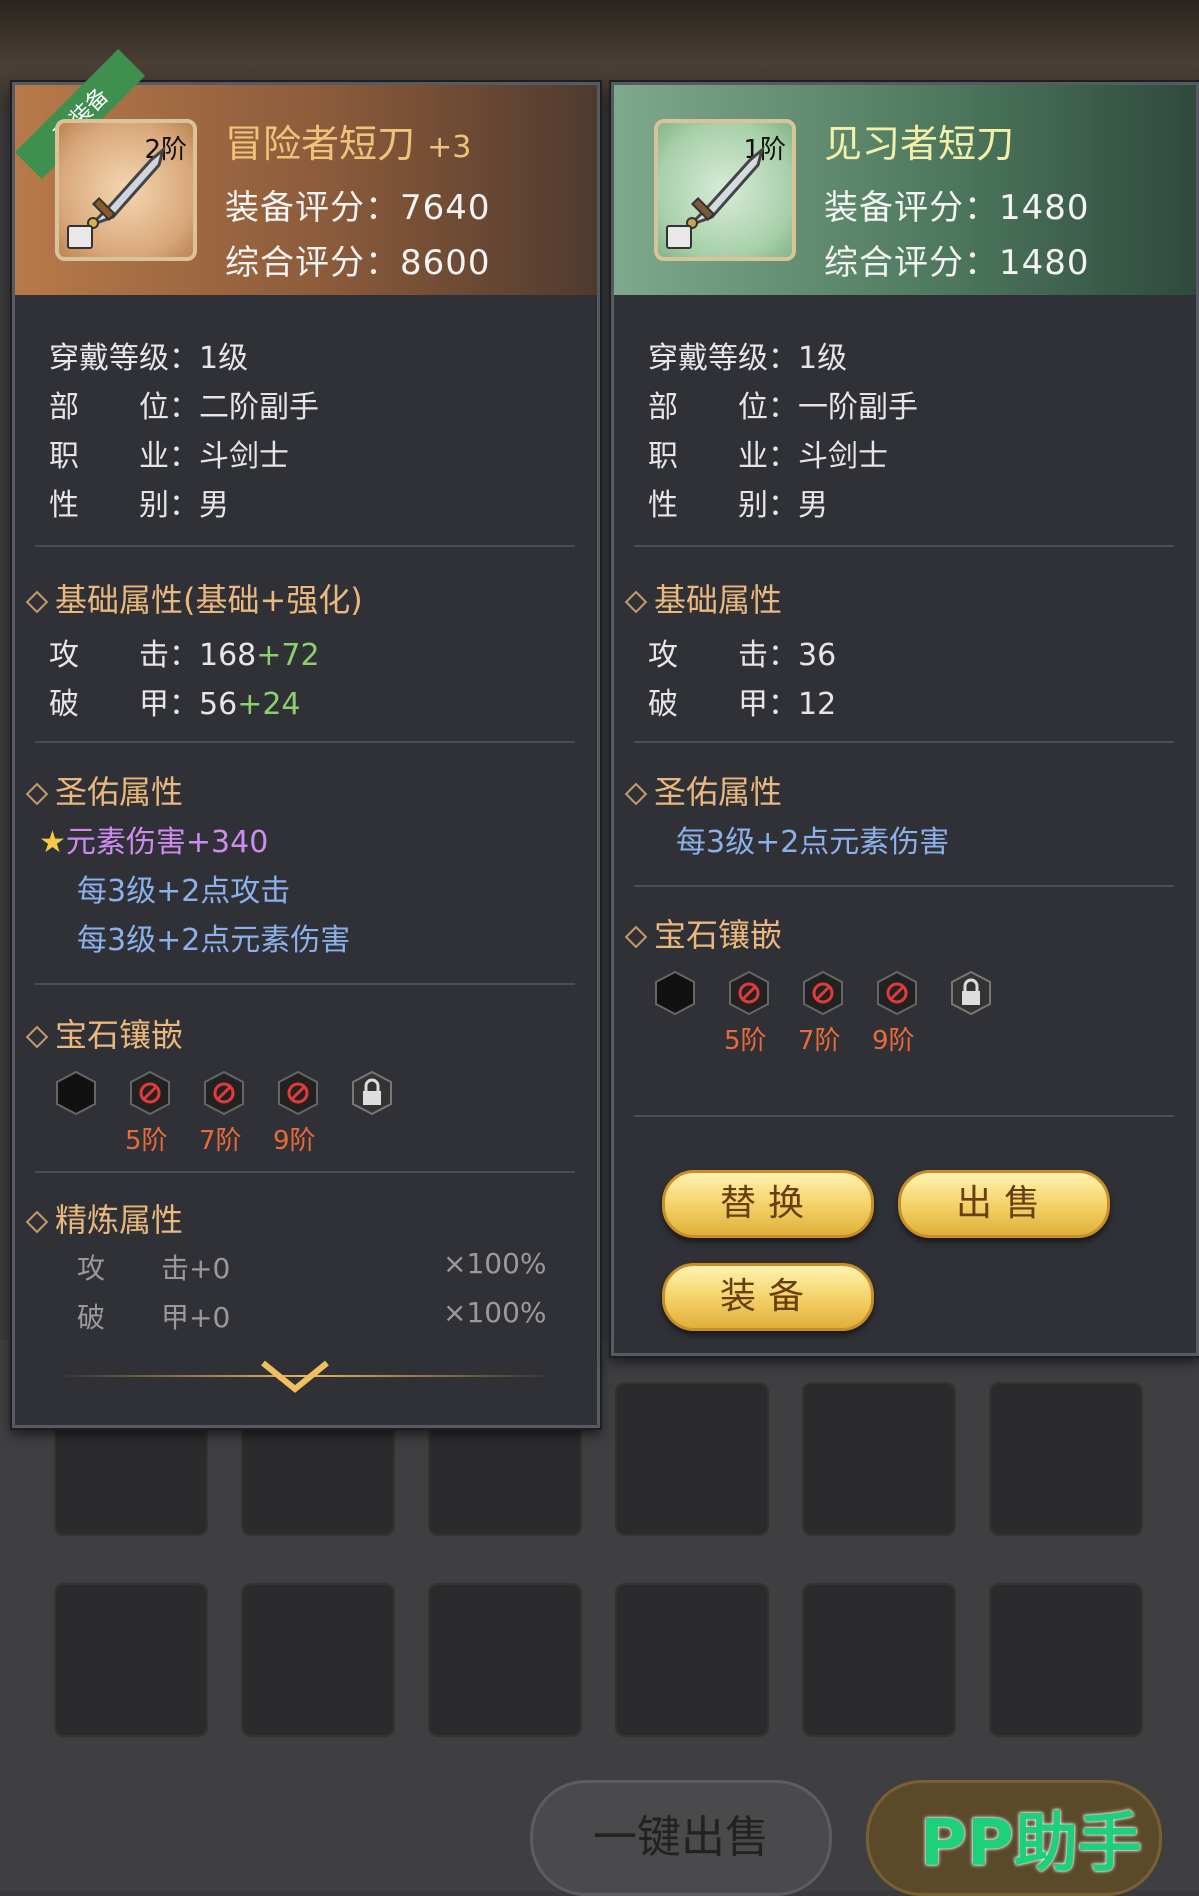 The height and width of the screenshot is (1896, 1199). Describe the element at coordinates (154, 842) in the screenshot. I see `holy-stat-main: ★元素伤害+340` at that location.